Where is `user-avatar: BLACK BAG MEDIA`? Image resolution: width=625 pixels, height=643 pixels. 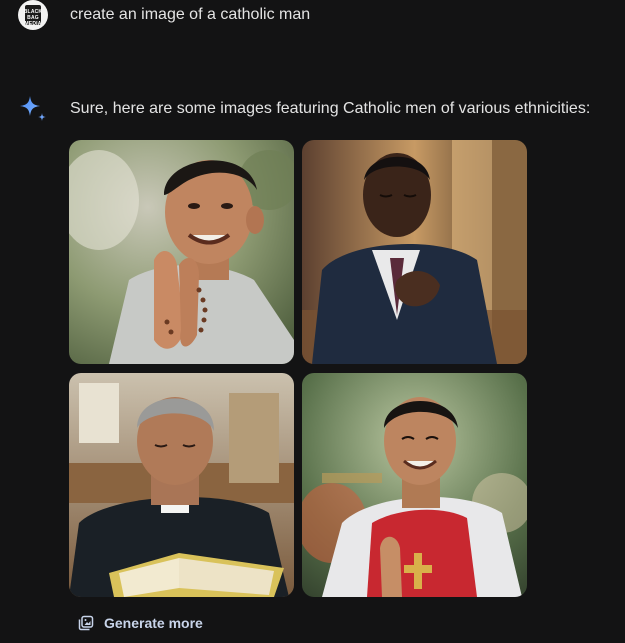 user-avatar: BLACK BAG MEDIA is located at coordinates (33, 15).